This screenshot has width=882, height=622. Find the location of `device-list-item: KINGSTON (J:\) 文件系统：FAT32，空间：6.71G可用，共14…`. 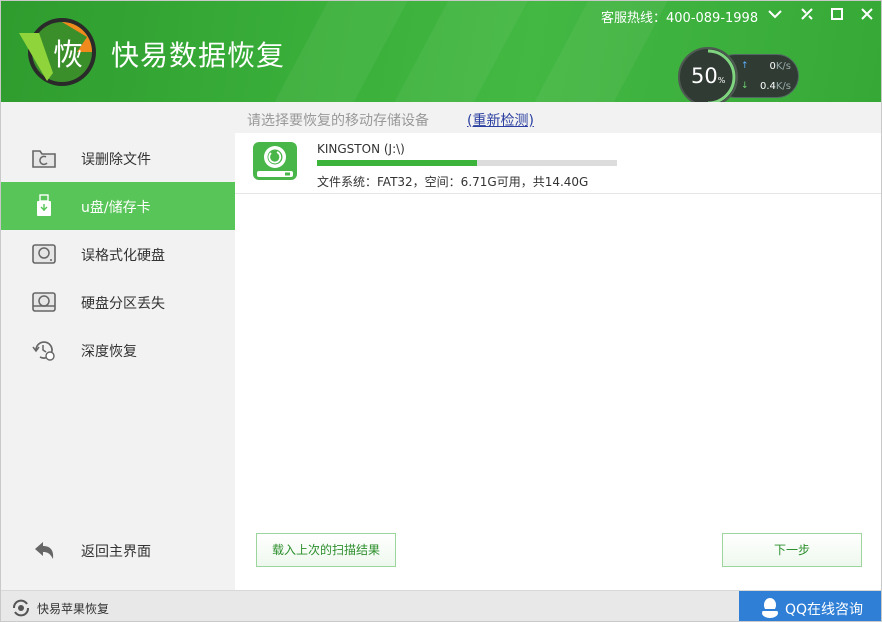

device-list-item: KINGSTON (J:\) 文件系统：FAT32，空间：6.71G可用，共14… is located at coordinates (558, 163).